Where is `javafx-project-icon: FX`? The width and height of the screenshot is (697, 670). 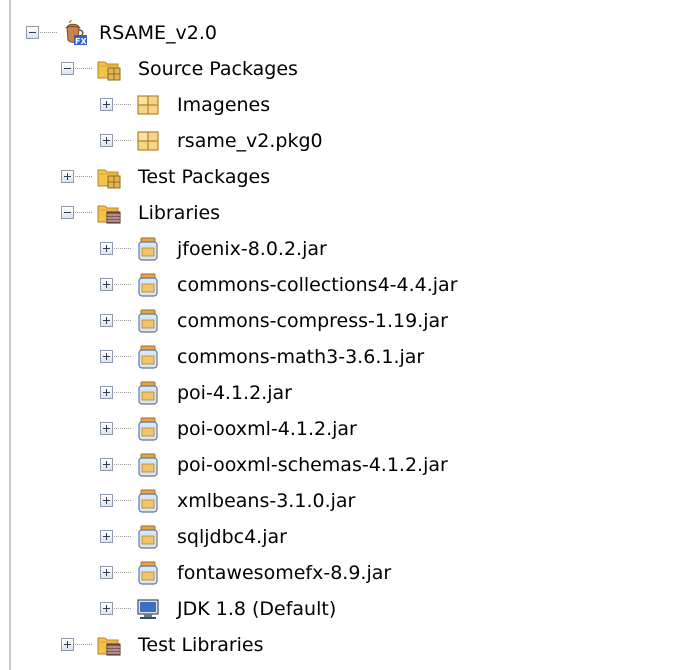
javafx-project-icon: FX is located at coordinates (74, 33).